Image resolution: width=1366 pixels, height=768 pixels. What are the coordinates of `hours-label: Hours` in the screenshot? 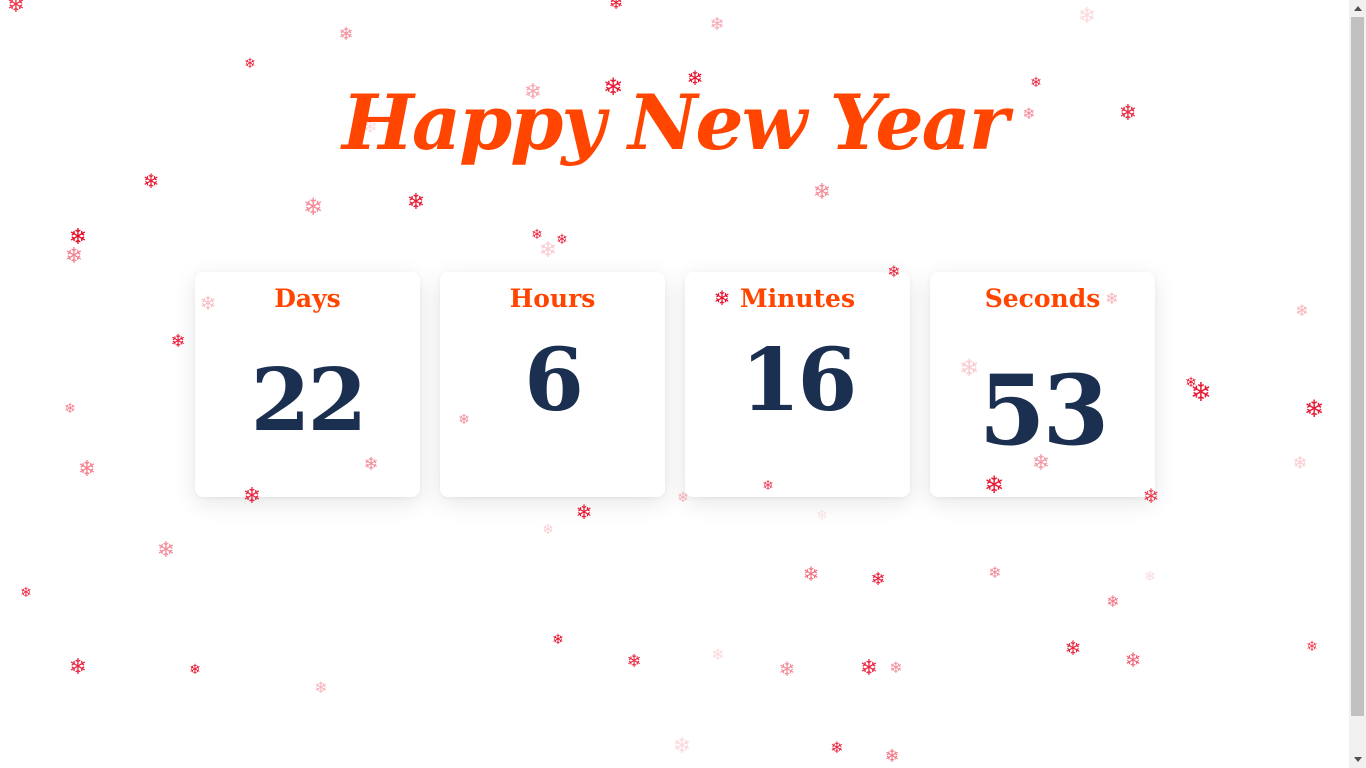 It's located at (552, 298).